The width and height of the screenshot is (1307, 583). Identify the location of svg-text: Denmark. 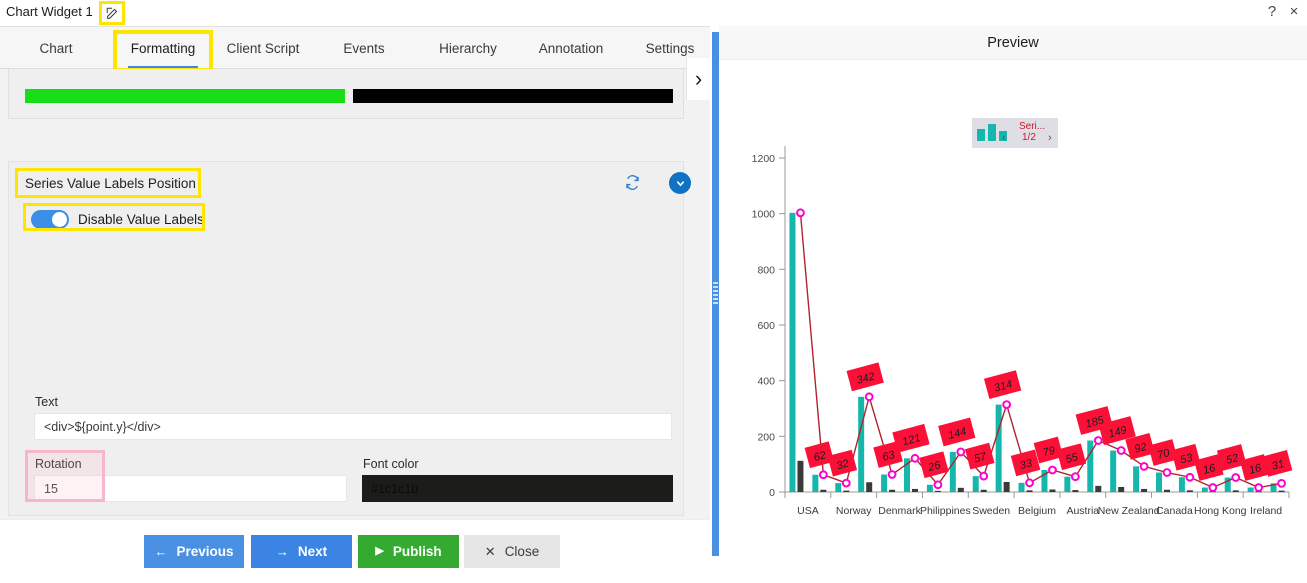
(899, 511).